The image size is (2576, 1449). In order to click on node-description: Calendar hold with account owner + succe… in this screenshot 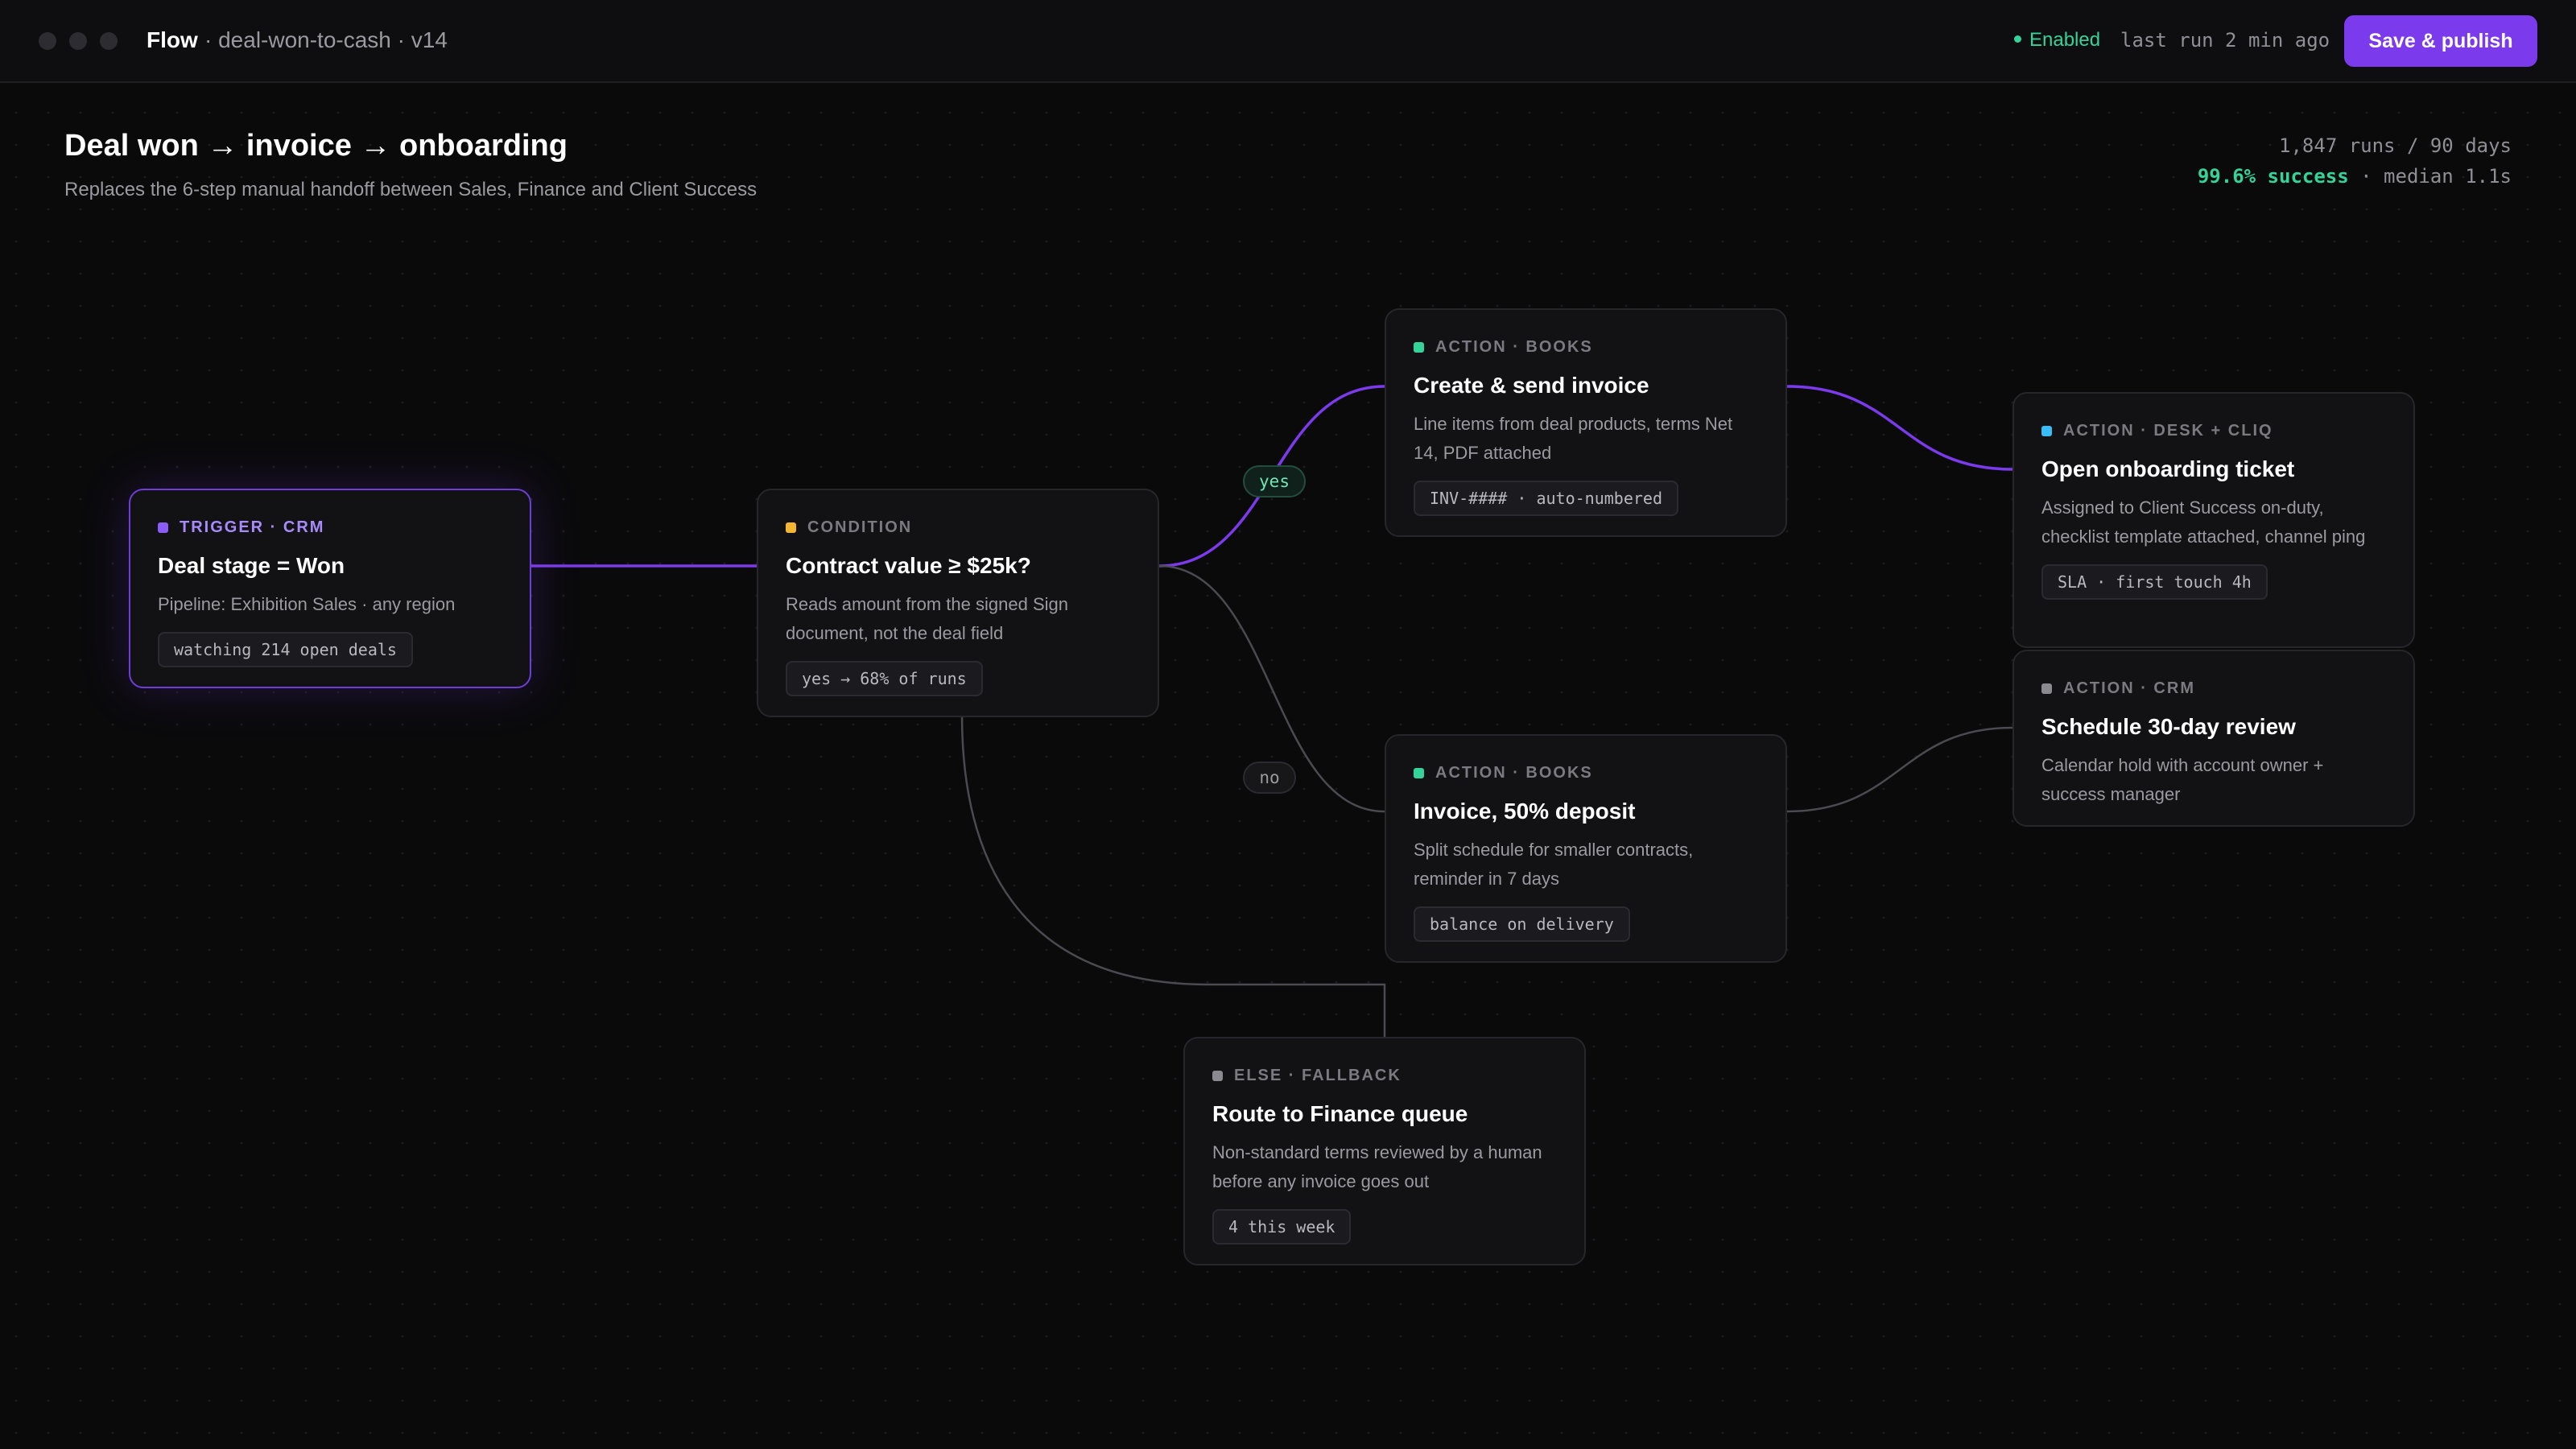, I will do `click(2182, 779)`.